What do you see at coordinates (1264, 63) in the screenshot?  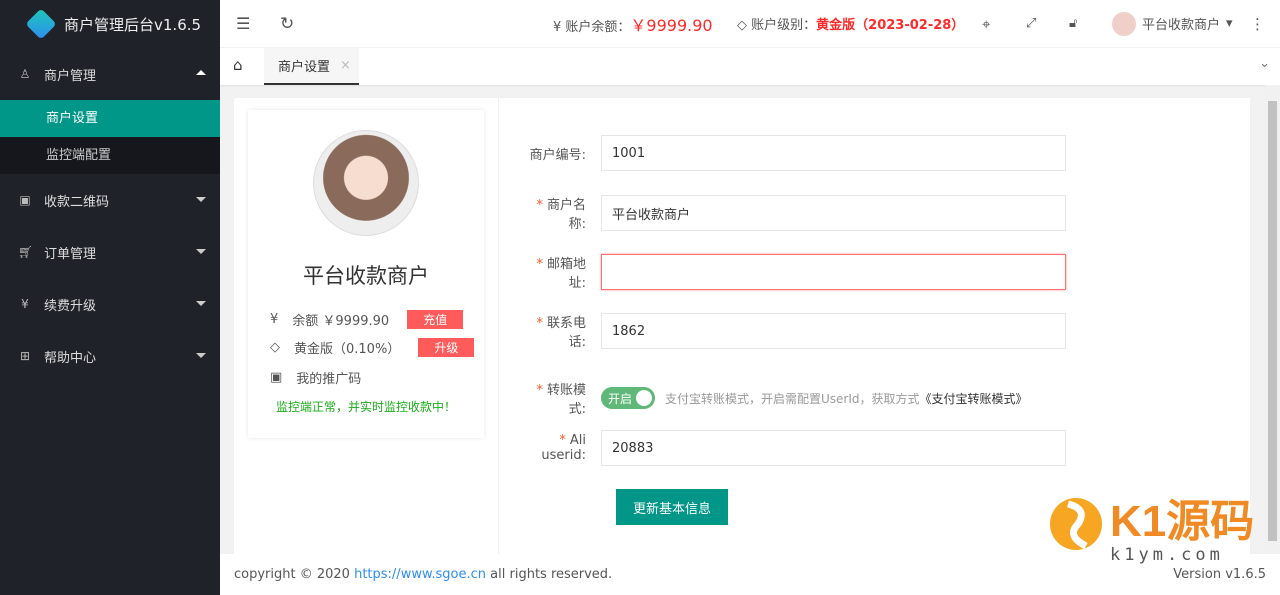 I see `chevron-down-icon: ⌄` at bounding box center [1264, 63].